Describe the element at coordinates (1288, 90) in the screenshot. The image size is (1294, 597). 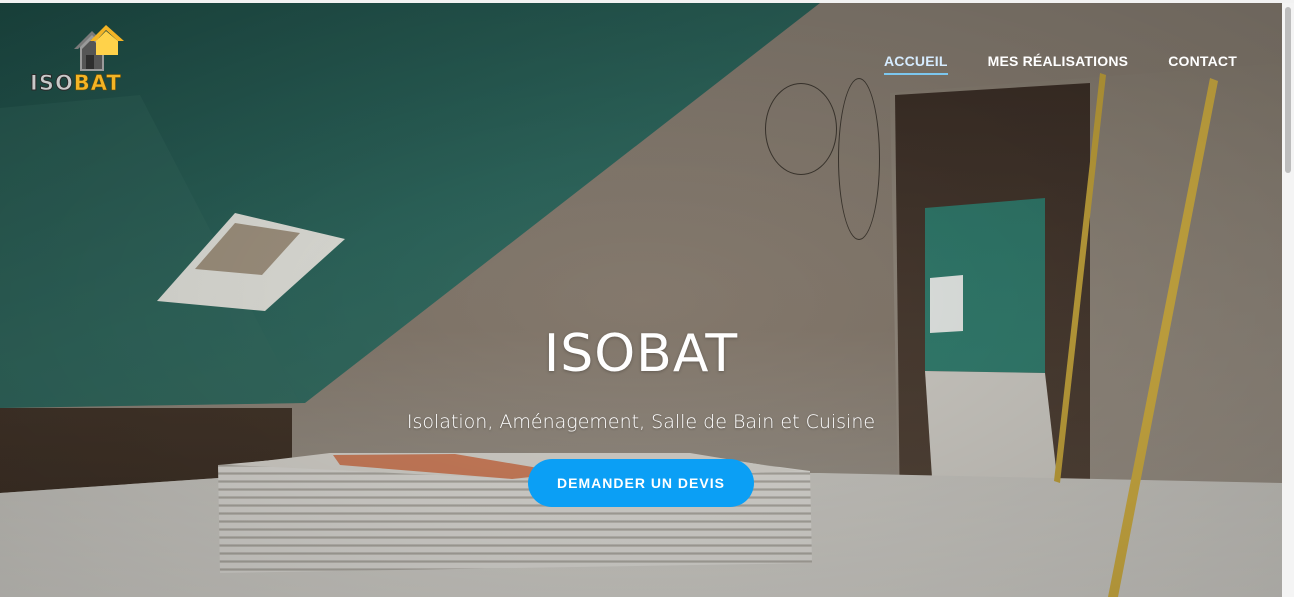
I see `scrollbar-thumb` at that location.